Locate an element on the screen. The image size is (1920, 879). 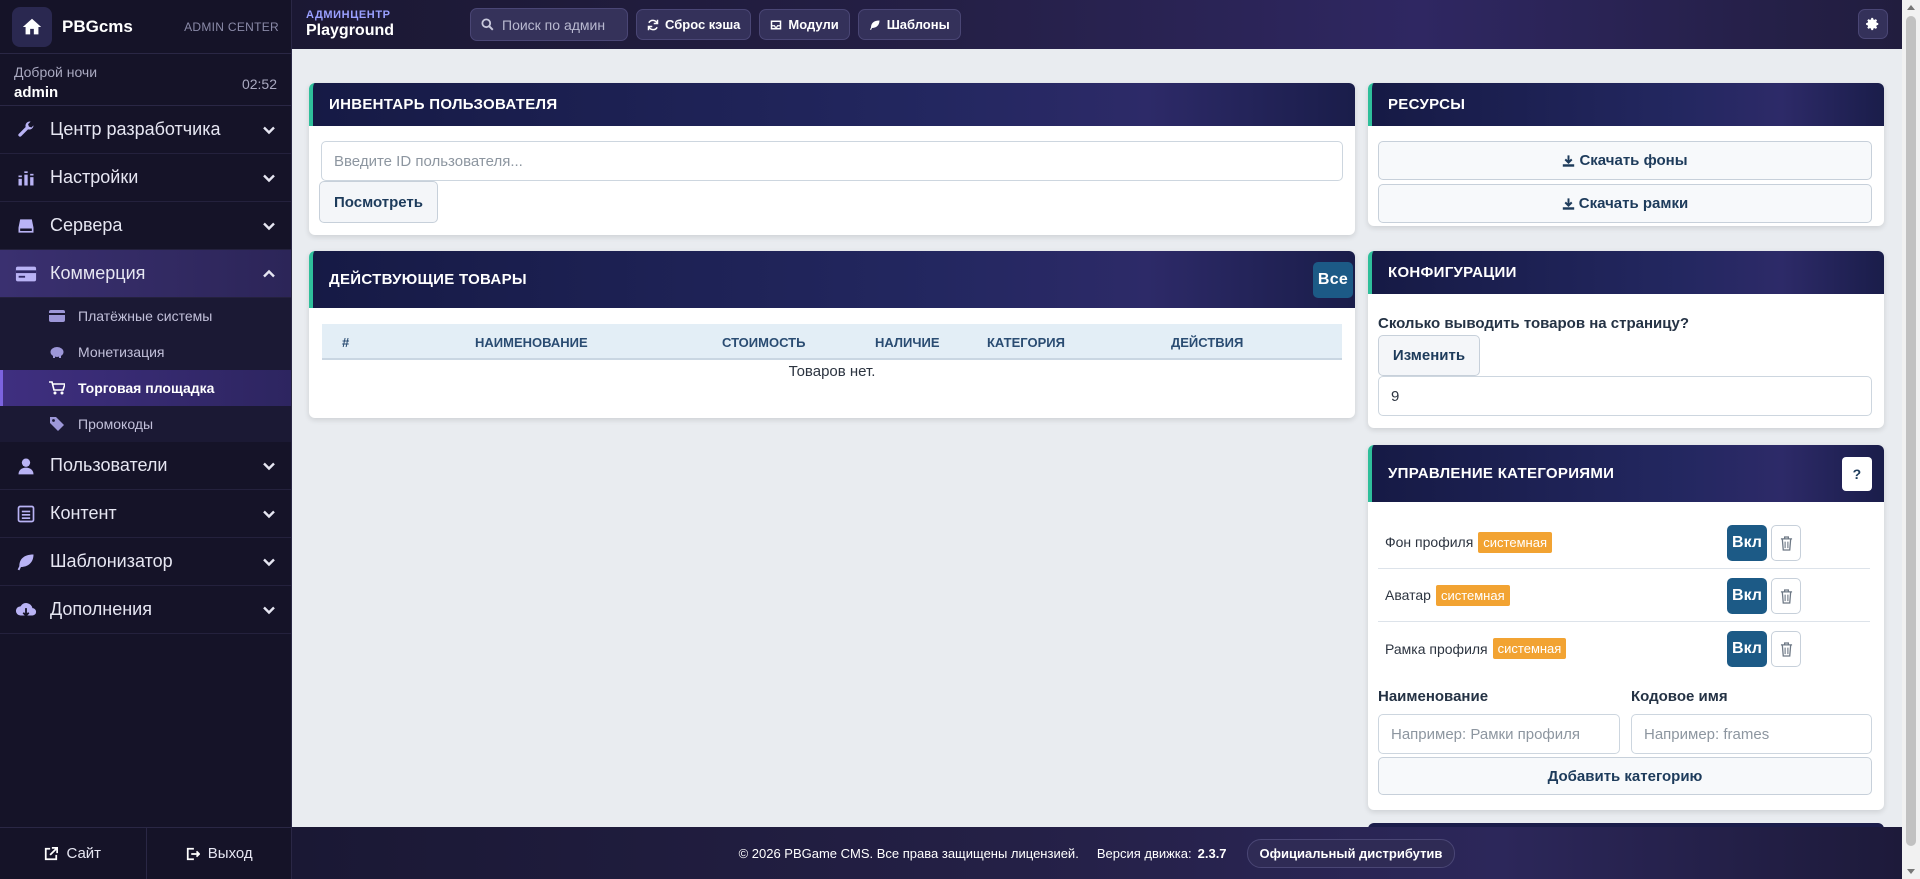
sidebar-item-label: Коммерция is located at coordinates (98, 273).